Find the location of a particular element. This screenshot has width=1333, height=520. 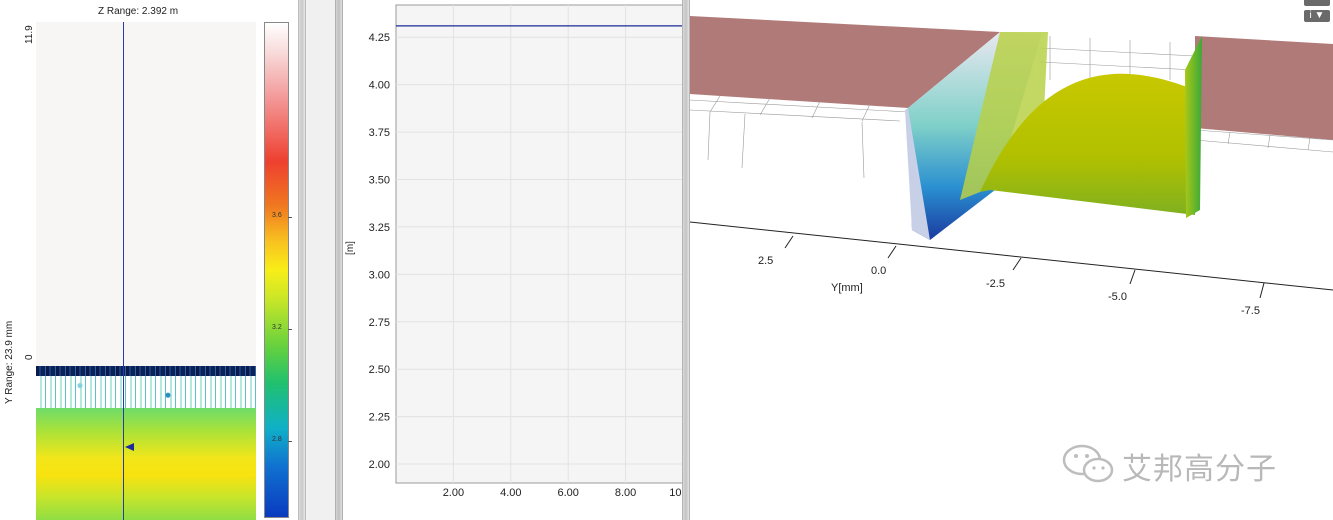

axis-tick-label: -5.0 is located at coordinates (1117, 297).